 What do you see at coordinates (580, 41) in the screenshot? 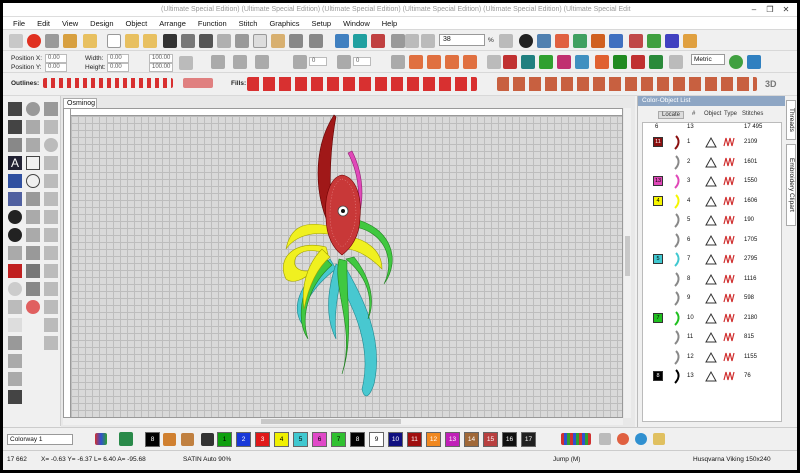
I see `color-palette-icon` at bounding box center [580, 41].